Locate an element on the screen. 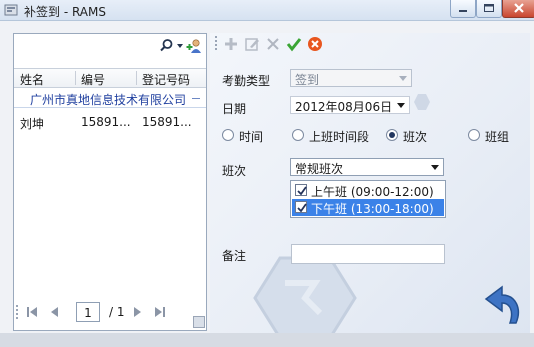 This screenshot has height=347, width=534. shift-item-morning: 上午班 (09:00-12:00) is located at coordinates (368, 190).